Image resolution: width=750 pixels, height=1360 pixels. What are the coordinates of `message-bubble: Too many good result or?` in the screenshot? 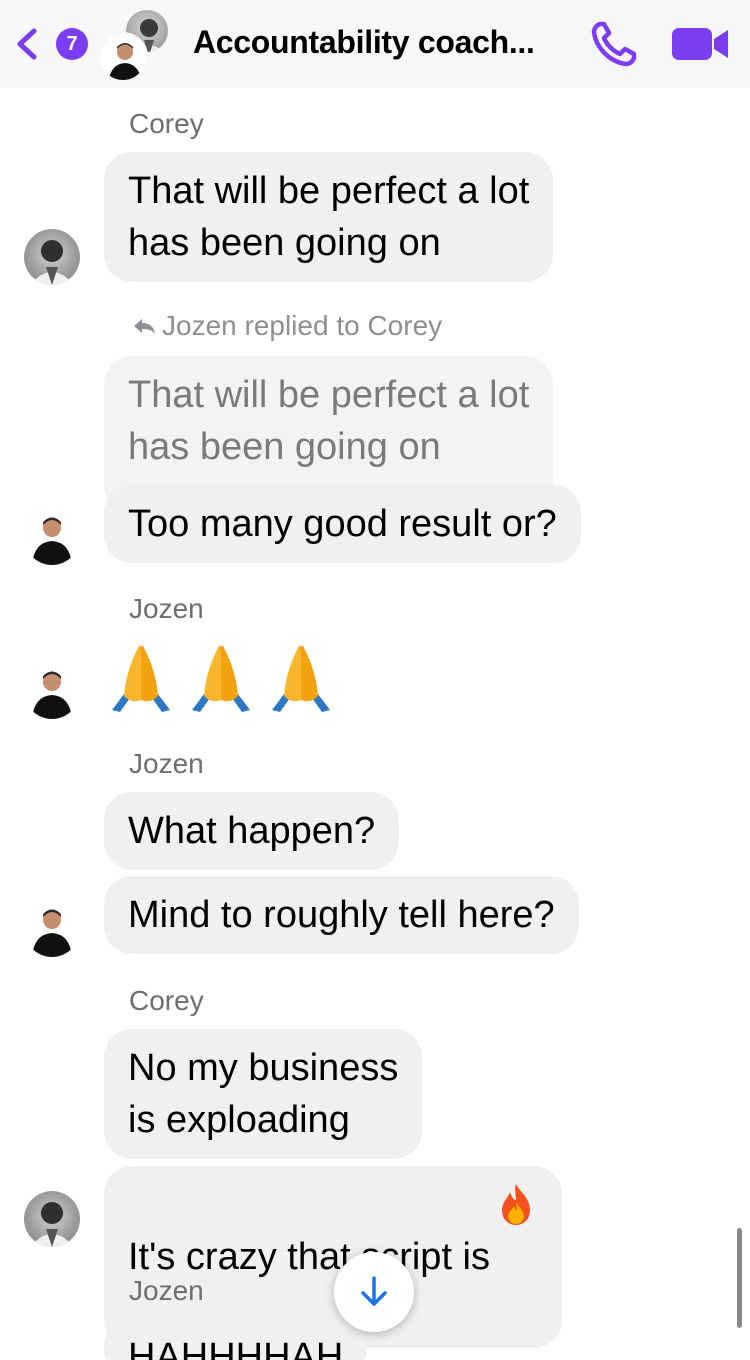 It's located at (342, 524).